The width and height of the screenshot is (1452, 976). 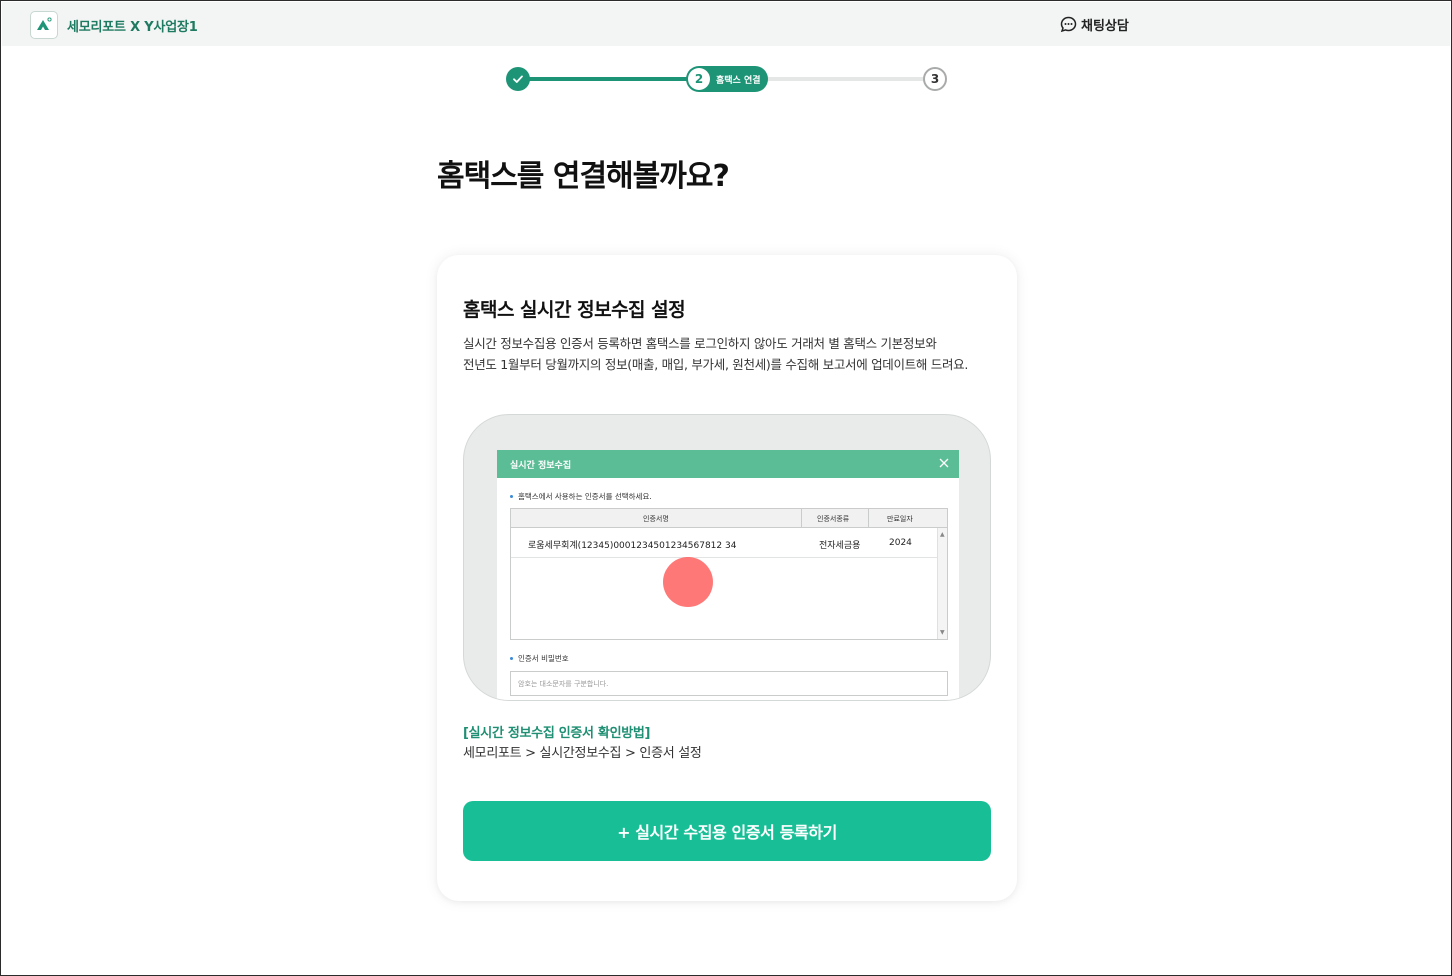 What do you see at coordinates (44, 25) in the screenshot?
I see `brand-logo-icon` at bounding box center [44, 25].